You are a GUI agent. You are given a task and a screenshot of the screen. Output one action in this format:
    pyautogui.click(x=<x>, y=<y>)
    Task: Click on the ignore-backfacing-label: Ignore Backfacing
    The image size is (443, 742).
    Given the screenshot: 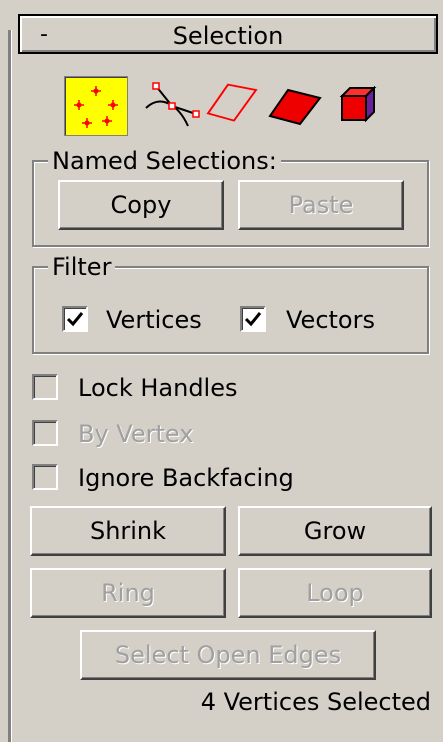 What is the action you would take?
    pyautogui.click(x=186, y=478)
    